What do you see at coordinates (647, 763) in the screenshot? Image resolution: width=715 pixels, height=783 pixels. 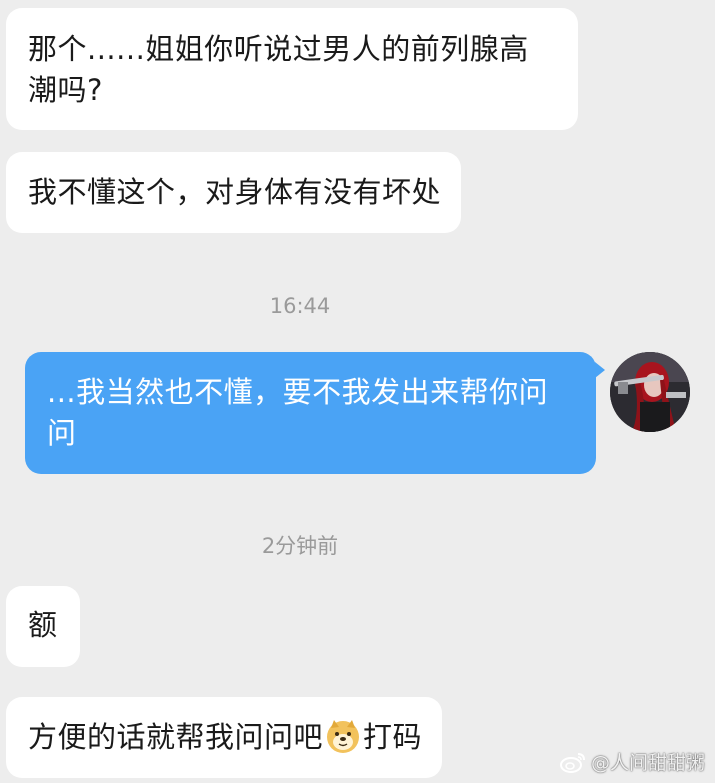 I see `watermark-text: @人间甜甜粥` at bounding box center [647, 763].